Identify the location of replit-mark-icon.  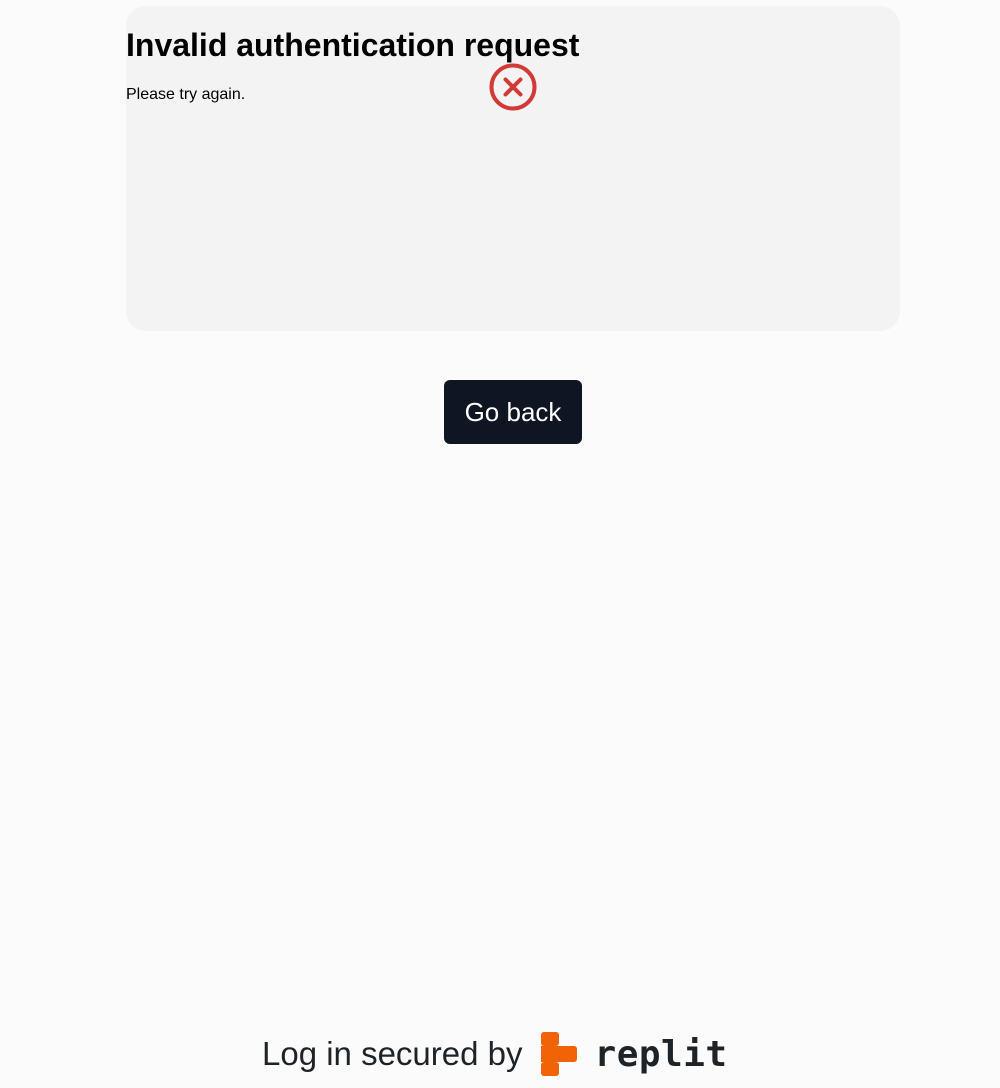
(558, 1054).